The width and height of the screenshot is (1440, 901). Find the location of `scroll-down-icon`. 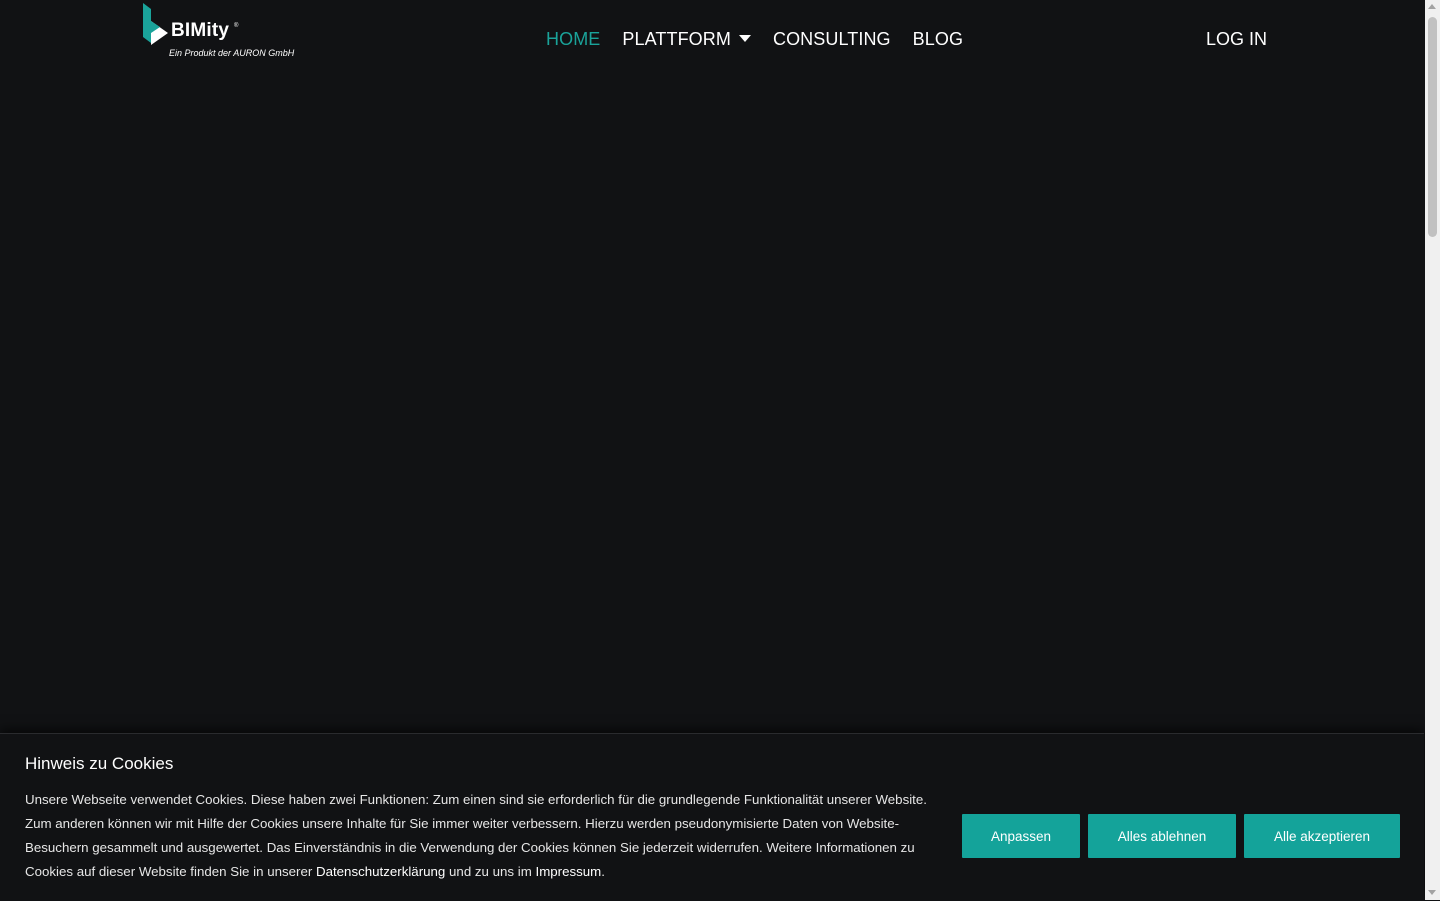

scroll-down-icon is located at coordinates (1432, 892).